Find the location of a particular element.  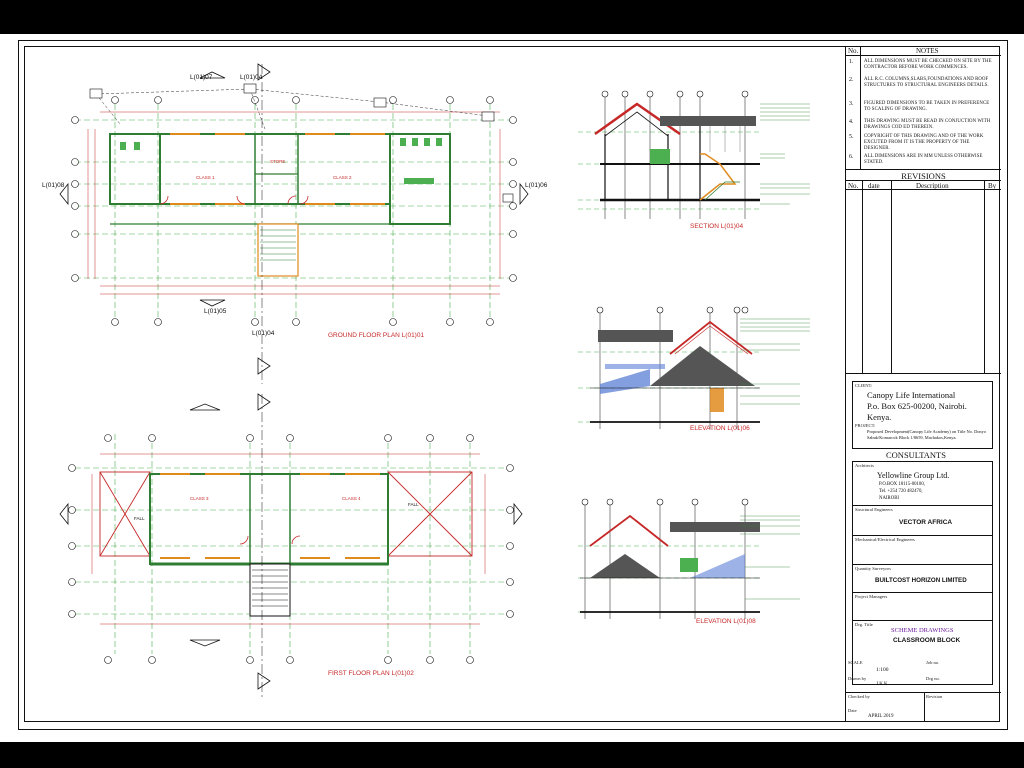

rev-col-desc: Description is located at coordinates (932, 186).